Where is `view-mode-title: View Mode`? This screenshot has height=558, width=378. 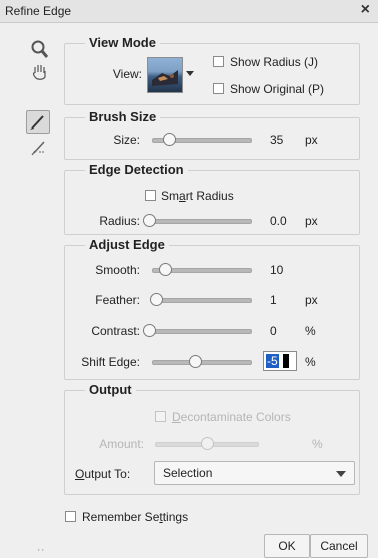 view-mode-title: View Mode is located at coordinates (122, 42).